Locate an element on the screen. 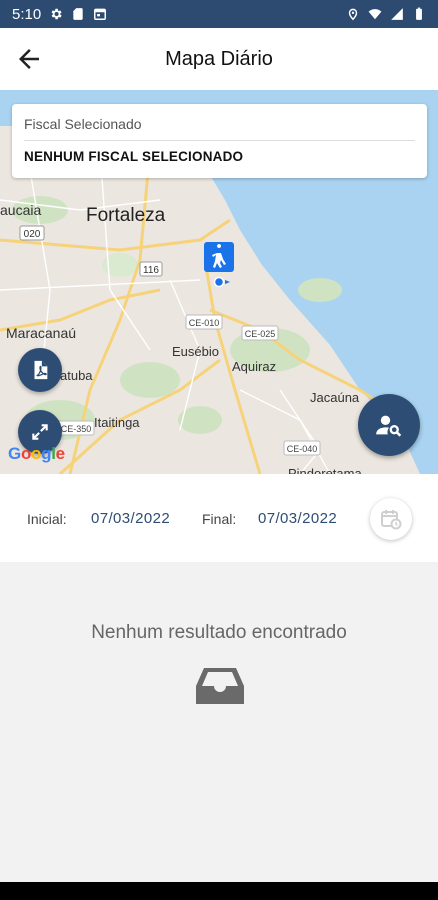 The image size is (438, 900). inbox-icon is located at coordinates (220, 686).